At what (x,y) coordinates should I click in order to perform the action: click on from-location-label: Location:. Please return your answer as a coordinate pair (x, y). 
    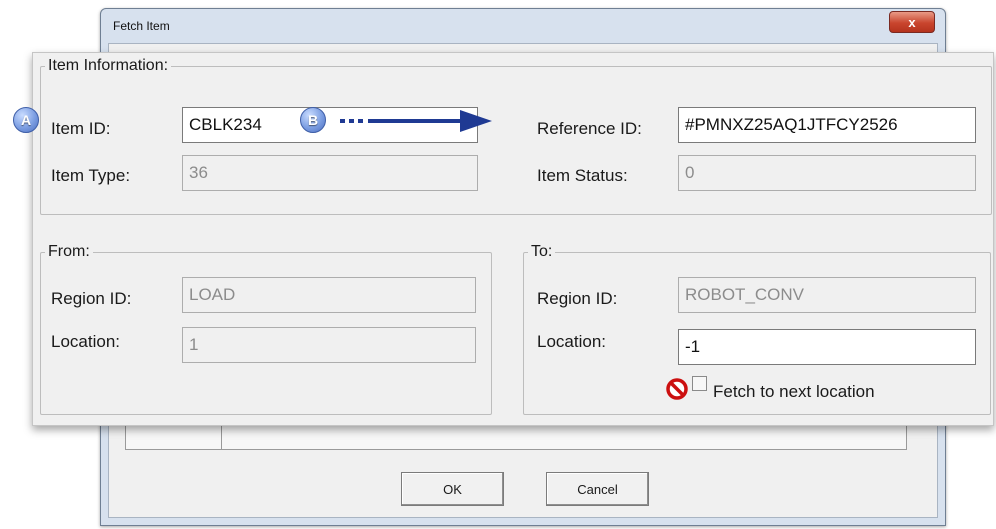
    Looking at the image, I should click on (85, 341).